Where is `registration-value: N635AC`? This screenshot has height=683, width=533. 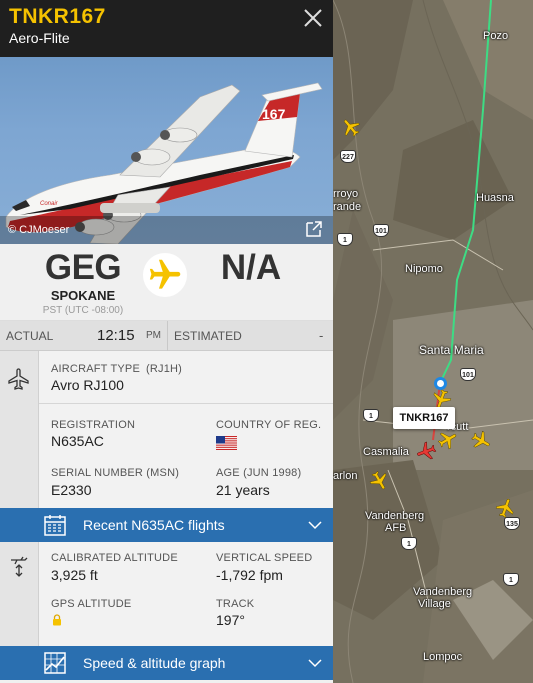
registration-value: N635AC is located at coordinates (77, 441).